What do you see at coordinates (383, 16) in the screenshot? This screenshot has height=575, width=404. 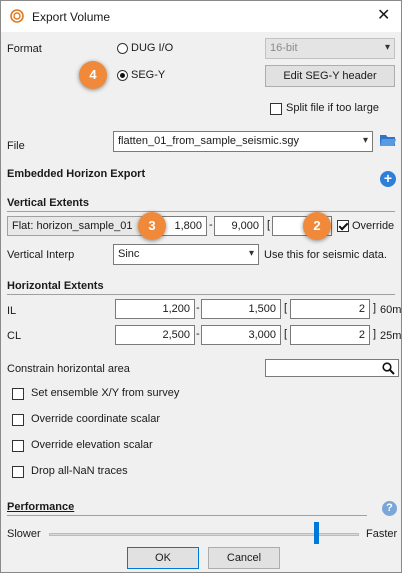 I see `close-icon: ✕` at bounding box center [383, 16].